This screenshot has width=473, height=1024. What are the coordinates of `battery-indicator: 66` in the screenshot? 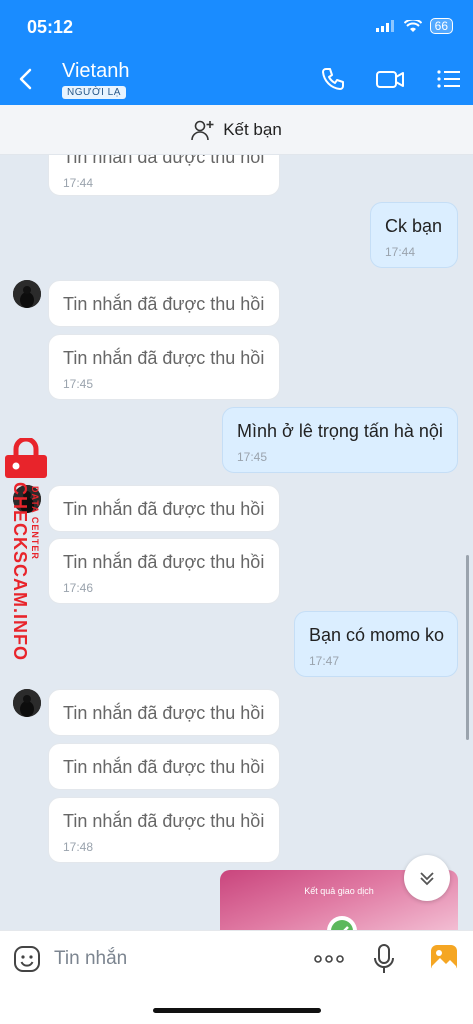 It's located at (441, 26).